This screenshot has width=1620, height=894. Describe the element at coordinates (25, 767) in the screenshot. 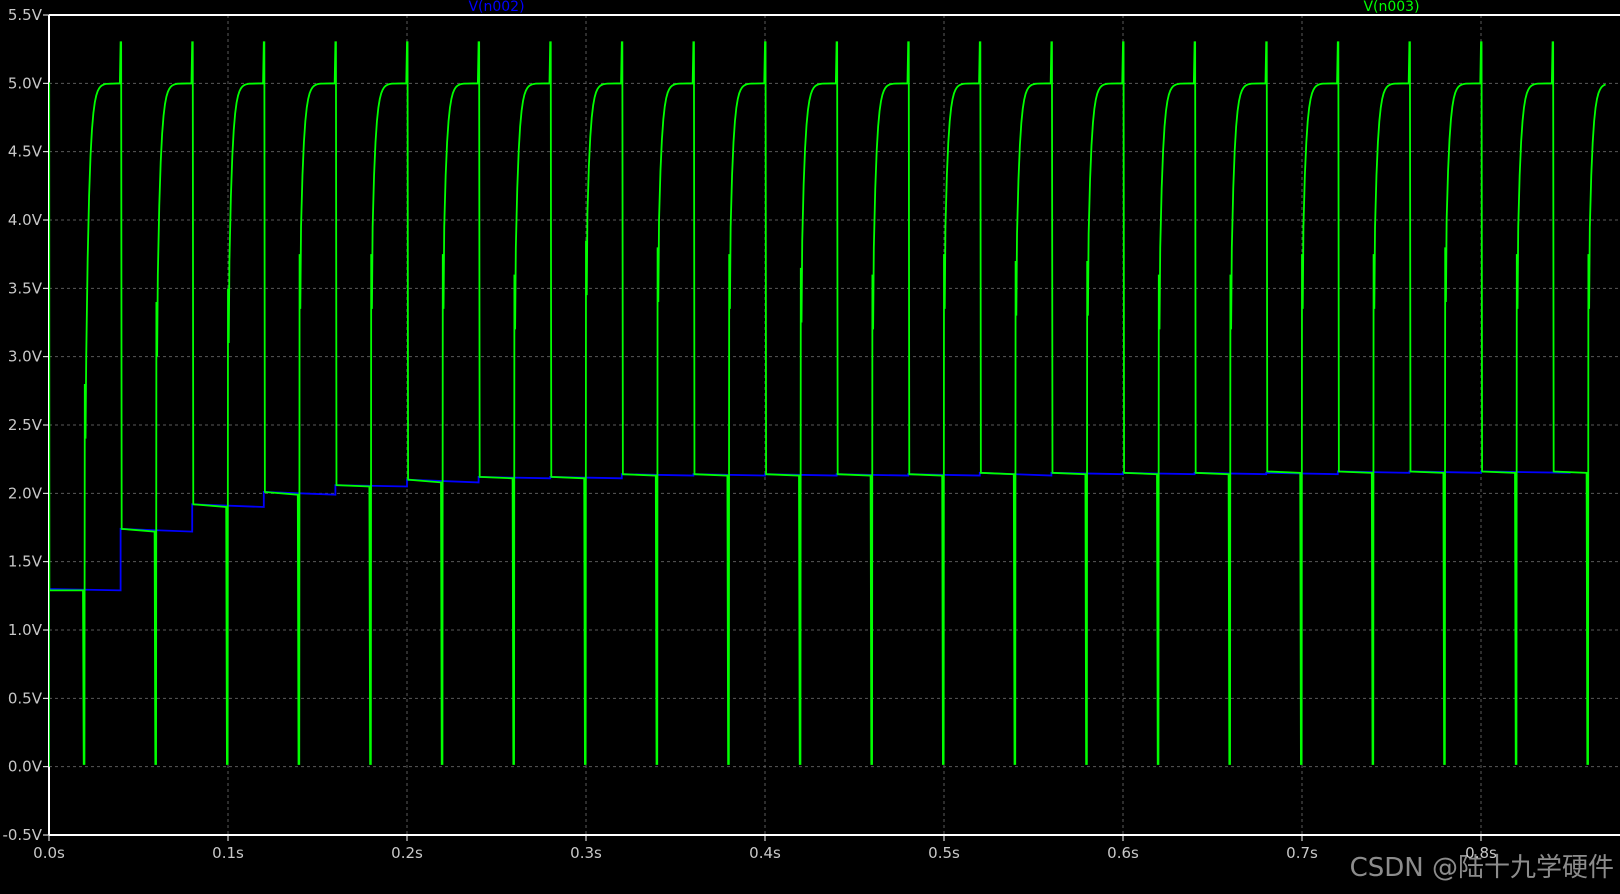

I see `y-tick-label: 0.0V` at that location.